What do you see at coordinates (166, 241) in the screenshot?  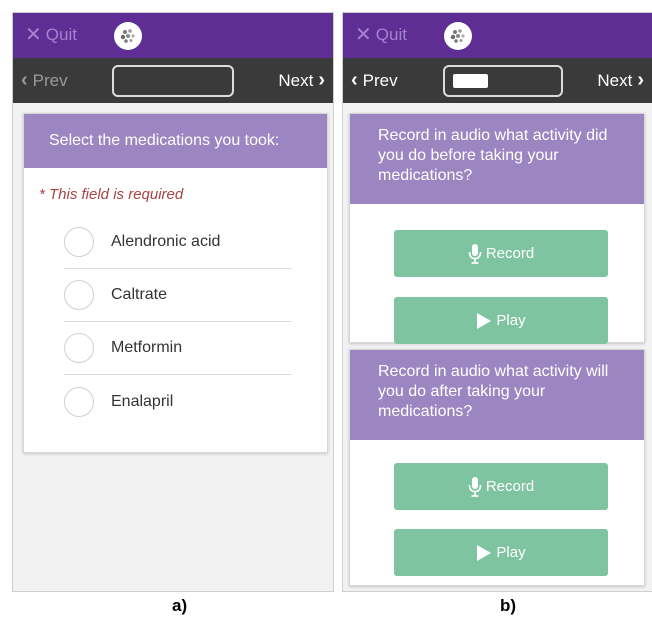 I see `option-label: Alendronic acid` at bounding box center [166, 241].